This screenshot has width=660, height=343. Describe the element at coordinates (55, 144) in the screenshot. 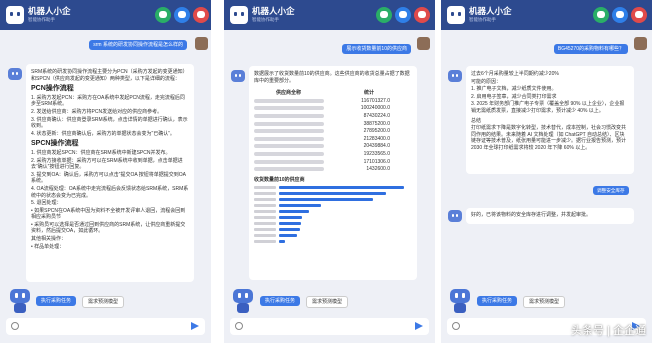

I see `spcn-heading: SPCN操作流程` at that location.